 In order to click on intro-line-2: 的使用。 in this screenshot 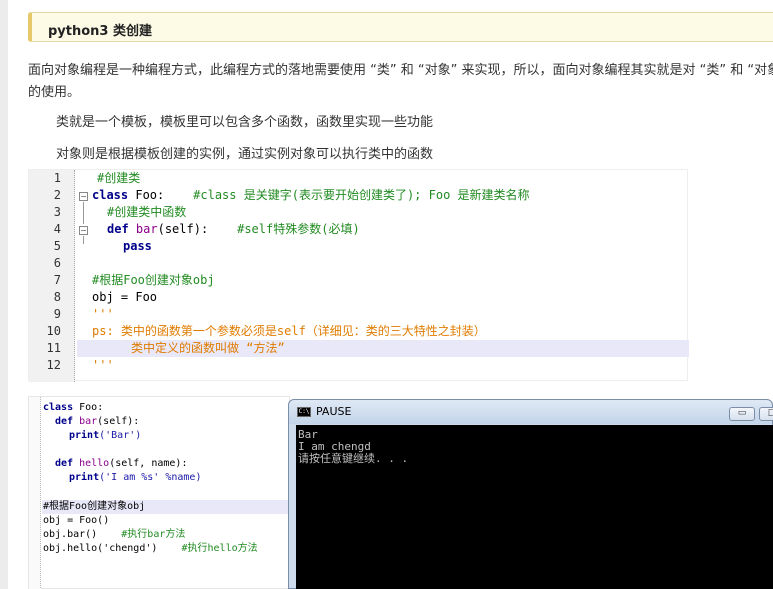, I will do `click(54, 92)`.